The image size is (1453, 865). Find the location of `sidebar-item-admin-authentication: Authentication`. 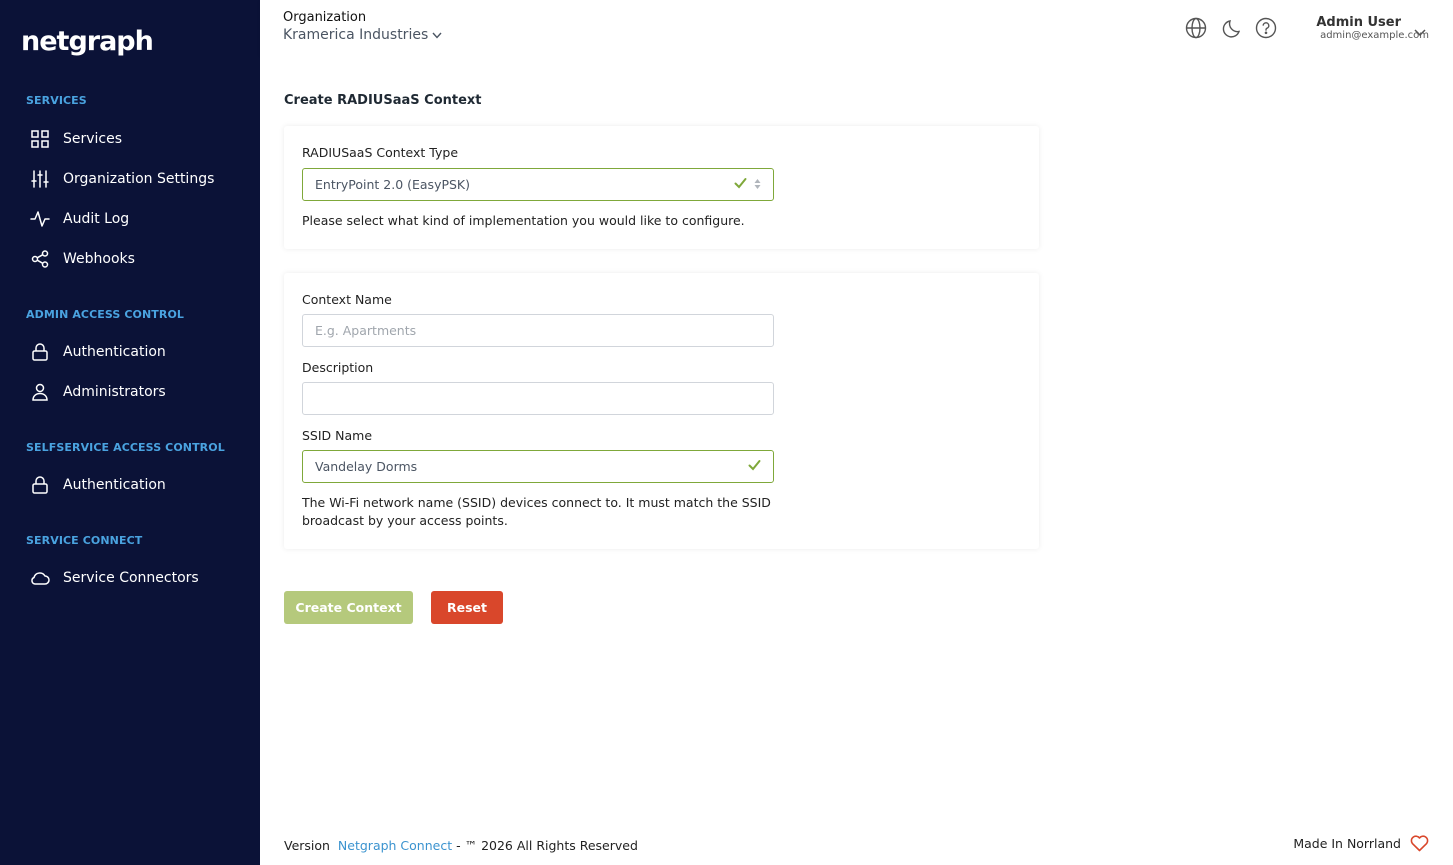

sidebar-item-admin-authentication: Authentication is located at coordinates (130, 352).